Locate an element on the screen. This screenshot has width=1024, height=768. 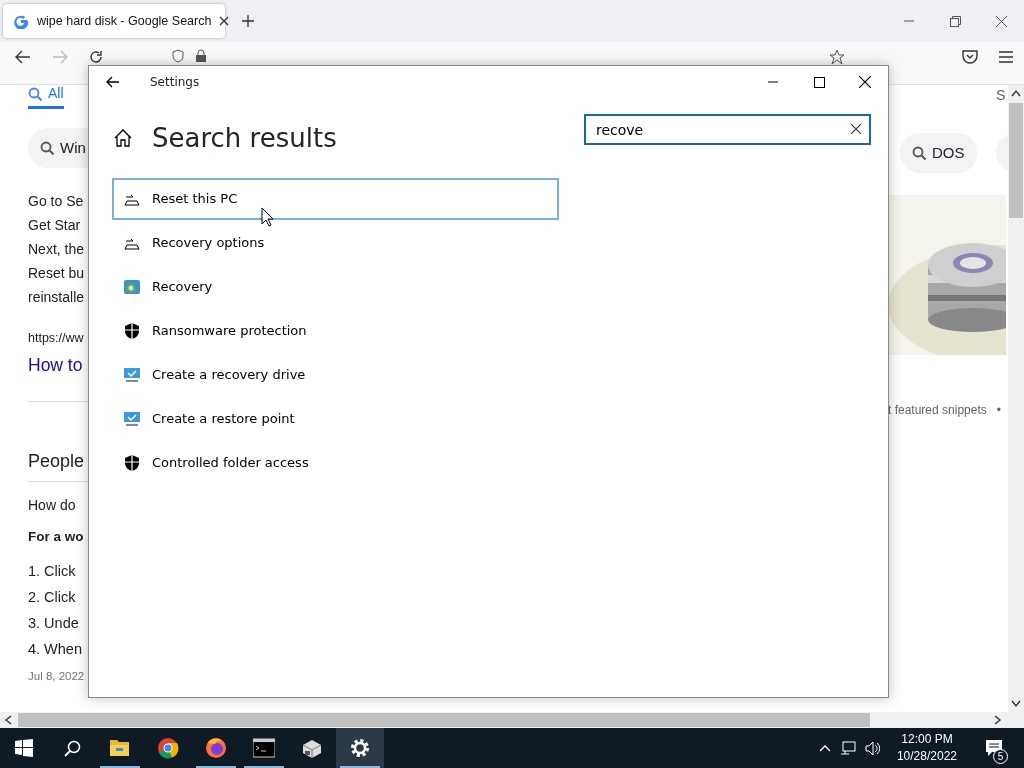
step-text: 1. Click is located at coordinates (52, 571).